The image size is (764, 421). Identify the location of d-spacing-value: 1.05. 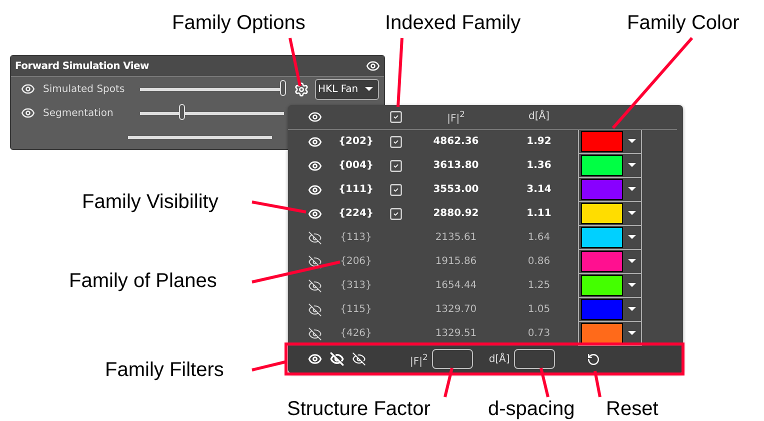
(539, 310).